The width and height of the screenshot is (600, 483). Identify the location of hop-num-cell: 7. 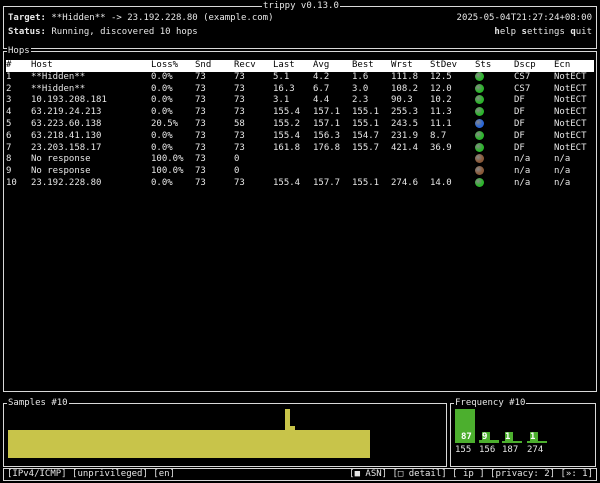
(9, 147).